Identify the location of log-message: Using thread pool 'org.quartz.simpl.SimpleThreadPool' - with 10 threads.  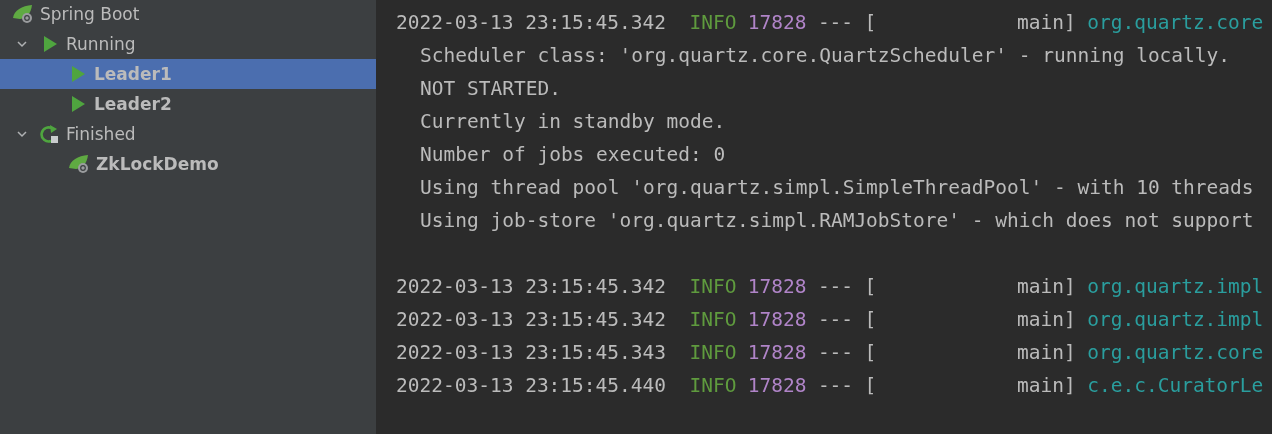
(837, 187).